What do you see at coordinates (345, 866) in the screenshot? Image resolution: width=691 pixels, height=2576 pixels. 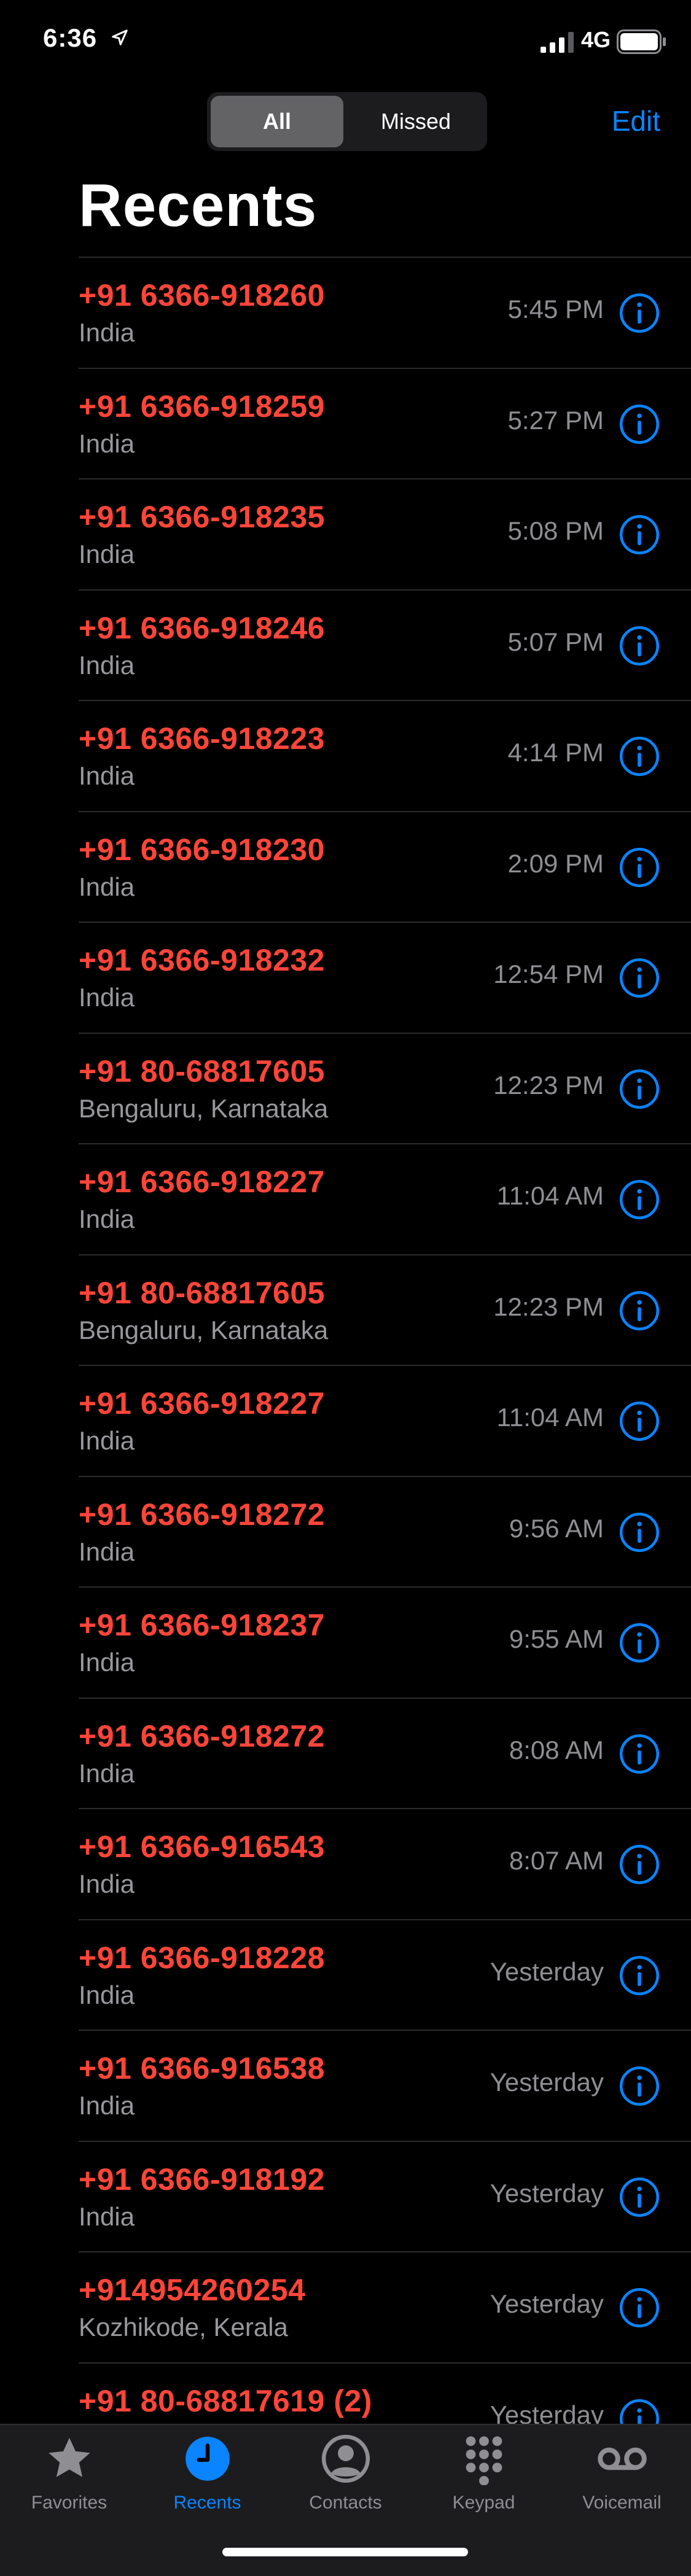 I see `call-row: +91 6366-918230 India 2:09 PM` at bounding box center [345, 866].